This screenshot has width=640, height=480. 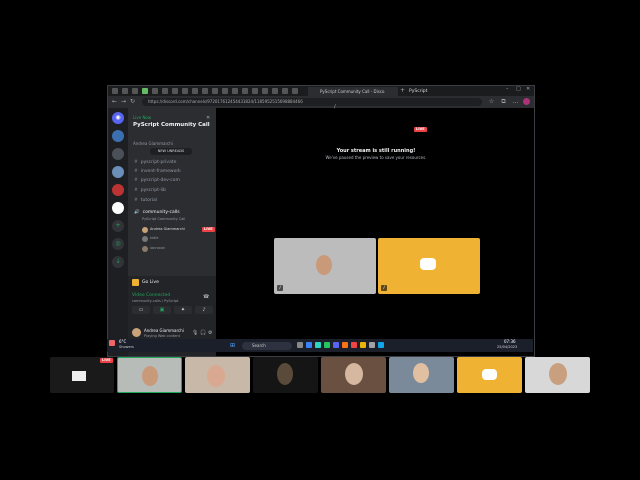 What do you see at coordinates (115, 91) in the screenshot?
I see `app-menu-icon` at bounding box center [115, 91].